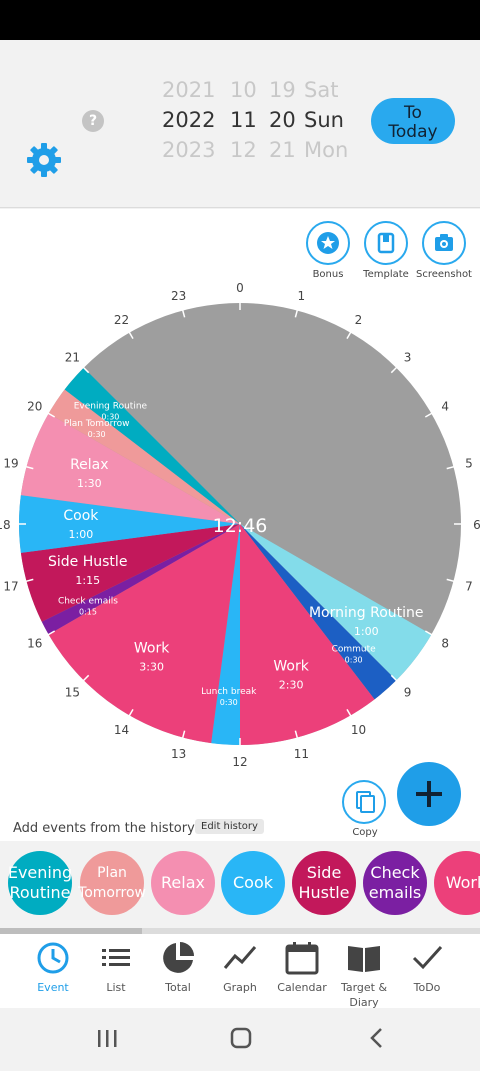  Describe the element at coordinates (240, 987) in the screenshot. I see `nav-label: Graph` at that location.